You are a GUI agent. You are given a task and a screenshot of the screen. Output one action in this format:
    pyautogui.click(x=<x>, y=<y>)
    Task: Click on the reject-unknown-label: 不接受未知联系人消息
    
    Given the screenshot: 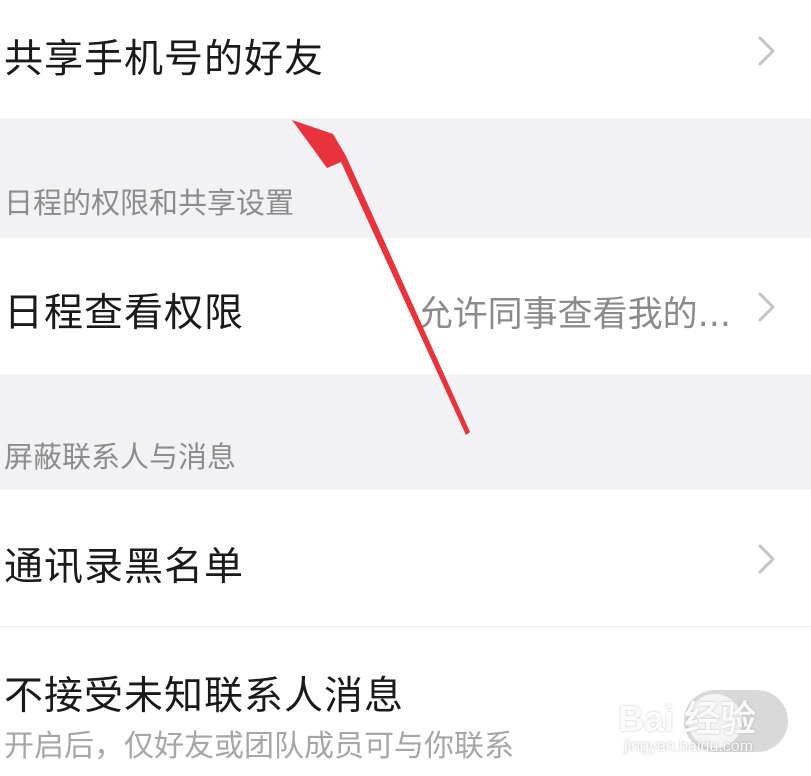 What is the action you would take?
    pyautogui.click(x=204, y=696)
    